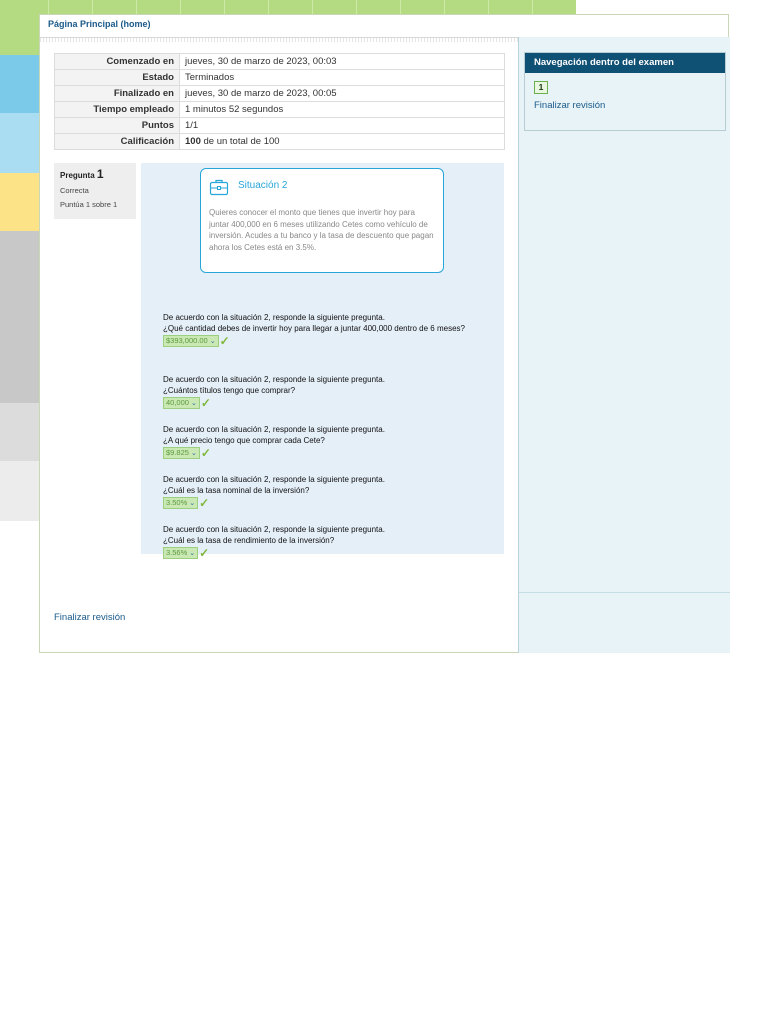  What do you see at coordinates (95, 191) in the screenshot?
I see `question-info: Pregunta 1 Correcta Puntúa 1 sobre 1` at bounding box center [95, 191].